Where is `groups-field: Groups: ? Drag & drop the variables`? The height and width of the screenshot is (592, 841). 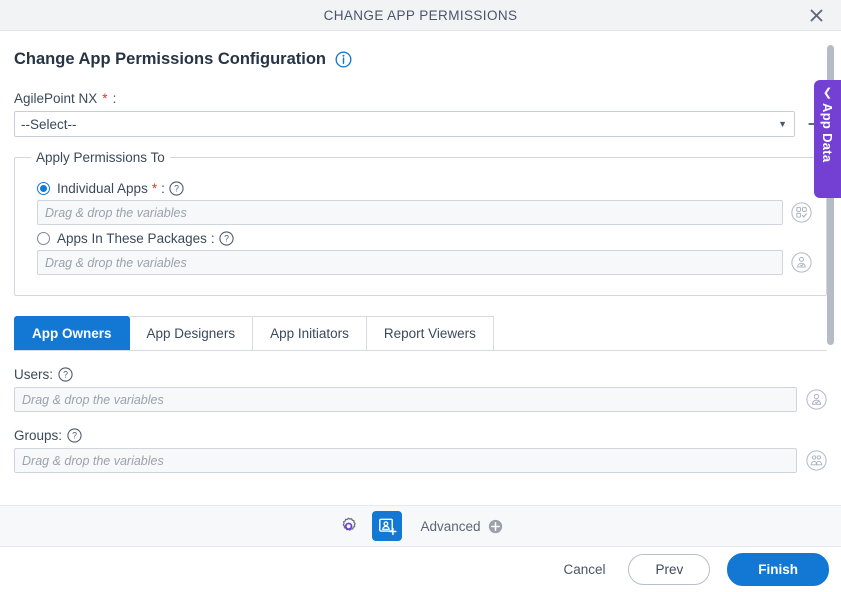
groups-field: Groups: ? Drag & drop the variables is located at coordinates (420, 450).